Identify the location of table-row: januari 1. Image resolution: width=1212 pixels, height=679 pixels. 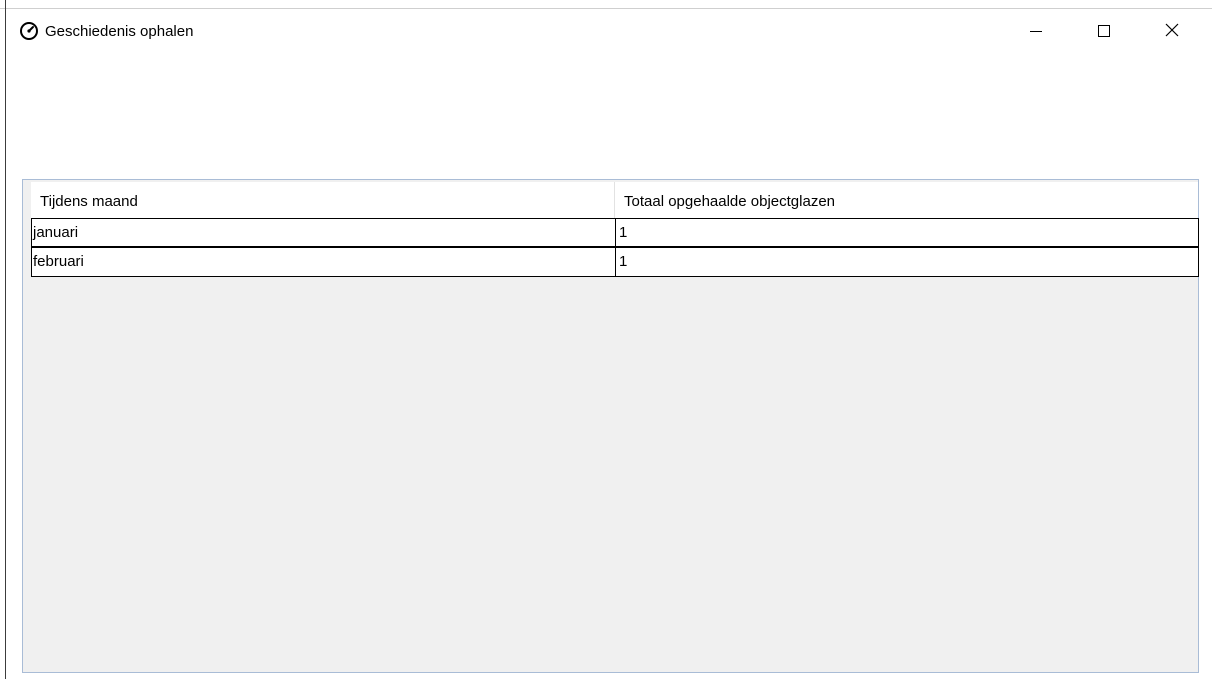
(615, 232).